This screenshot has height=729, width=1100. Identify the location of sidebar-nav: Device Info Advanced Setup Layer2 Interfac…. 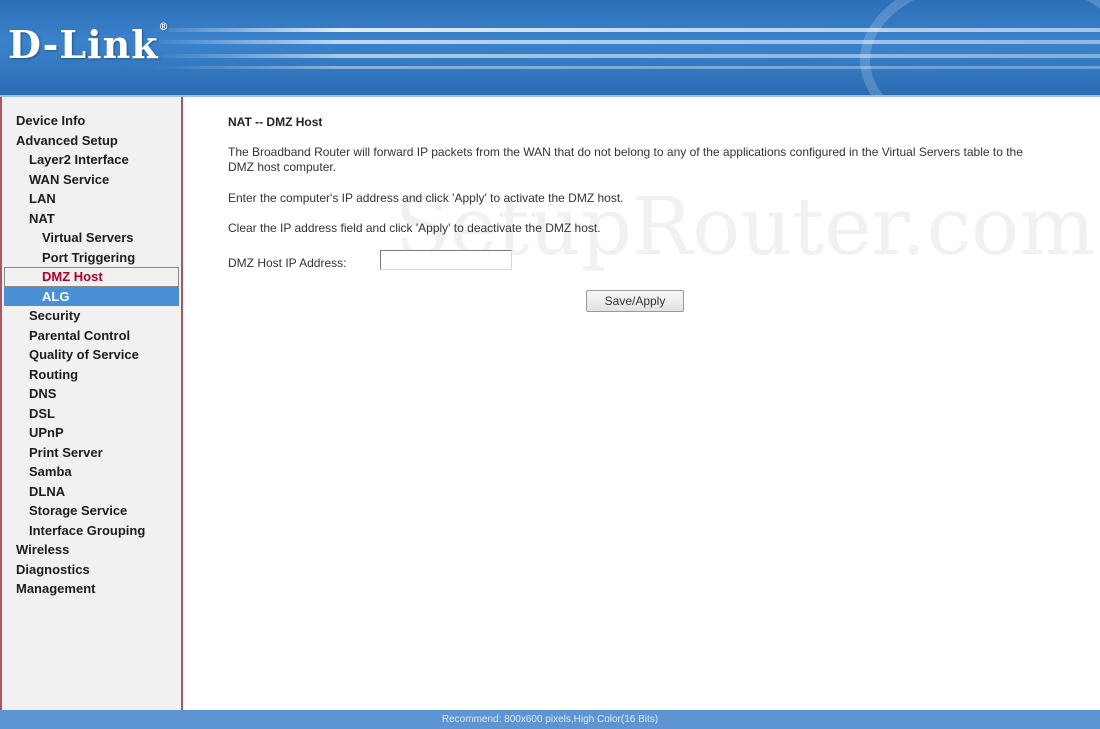
(91, 403).